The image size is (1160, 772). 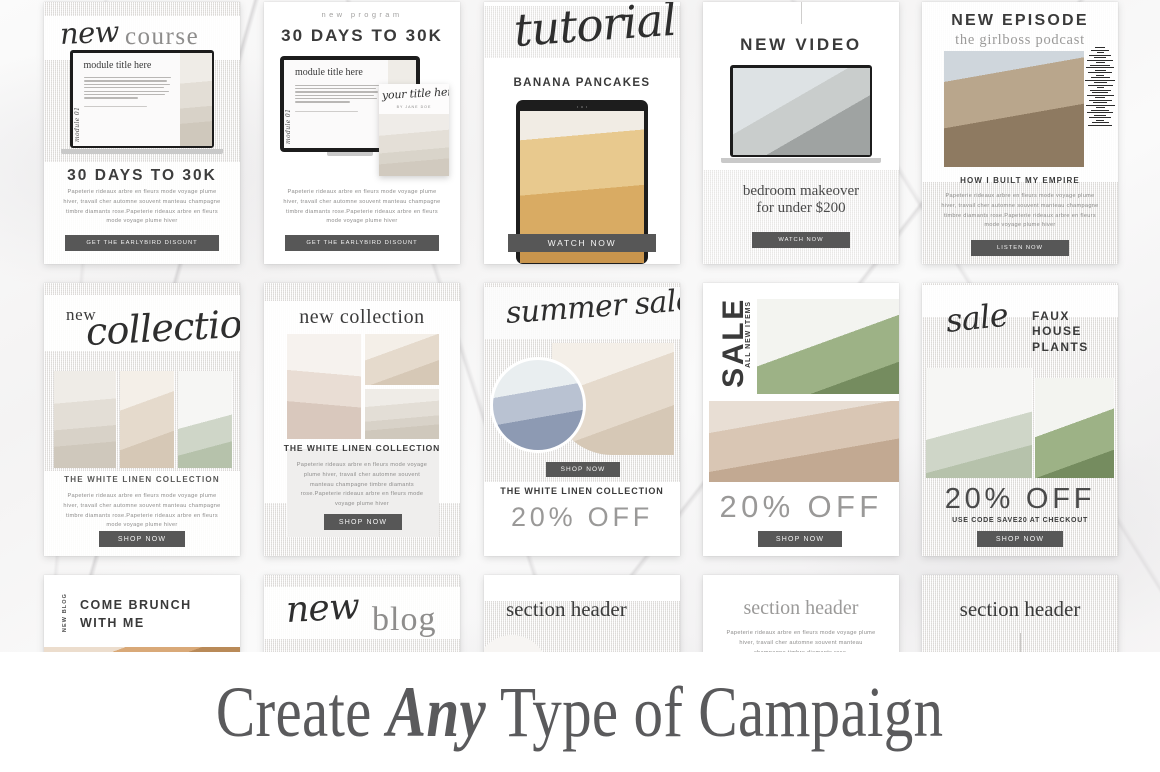 What do you see at coordinates (801, 608) in the screenshot?
I see `section-header-b-title: section header` at bounding box center [801, 608].